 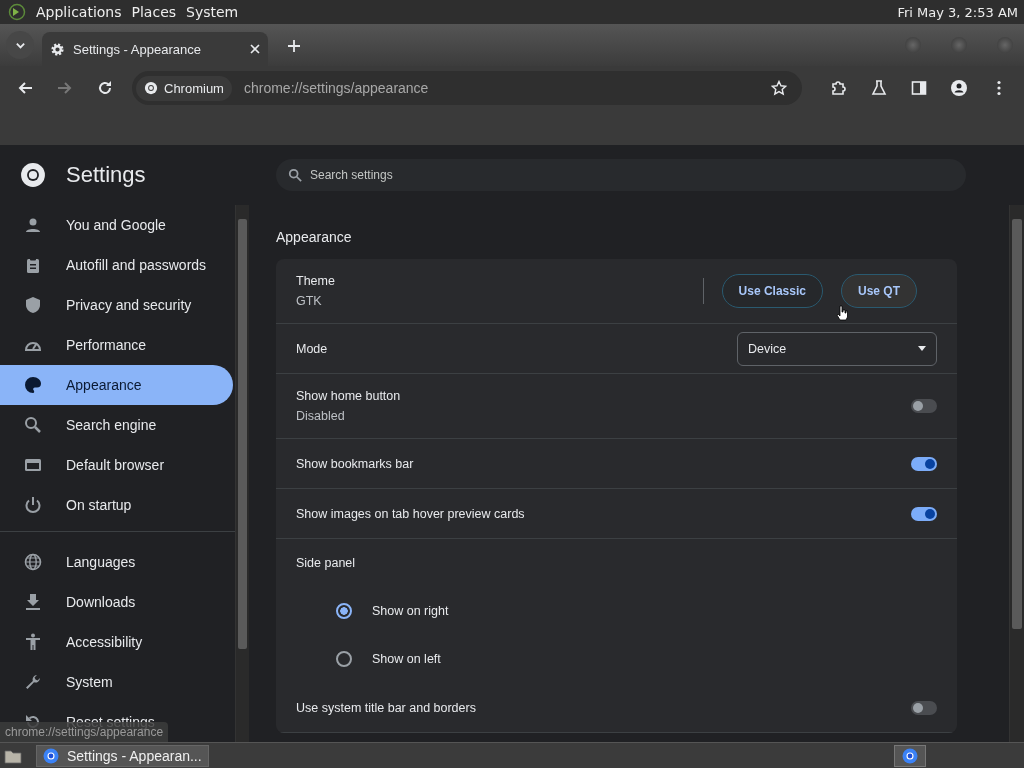 What do you see at coordinates (355, 463) in the screenshot?
I see `setting-label: Show bookmarks bar` at bounding box center [355, 463].